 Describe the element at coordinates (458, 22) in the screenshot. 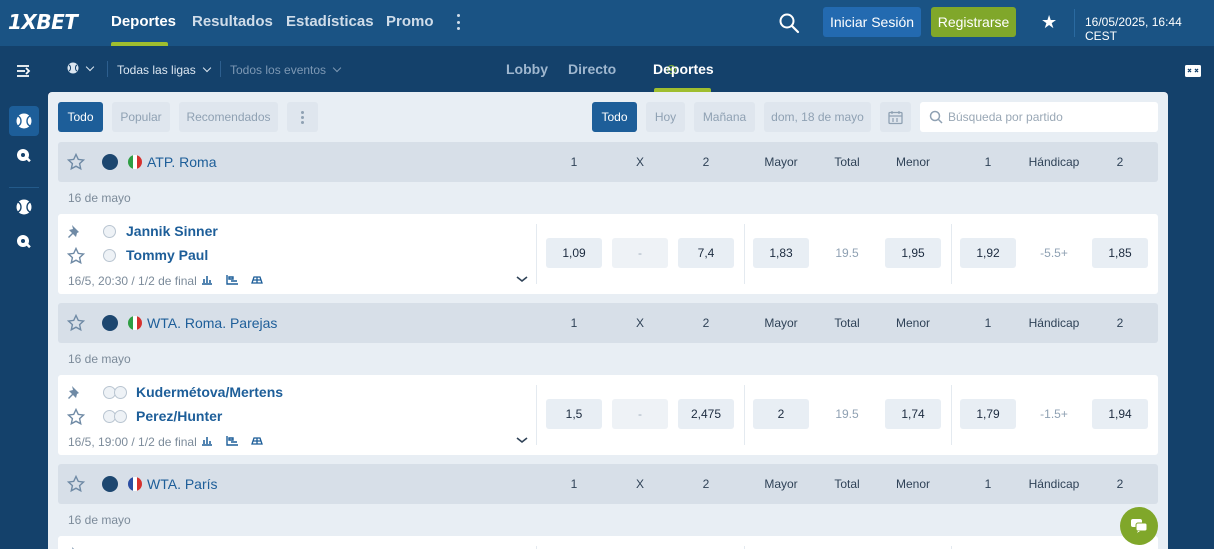

I see `more-menu-icon` at that location.